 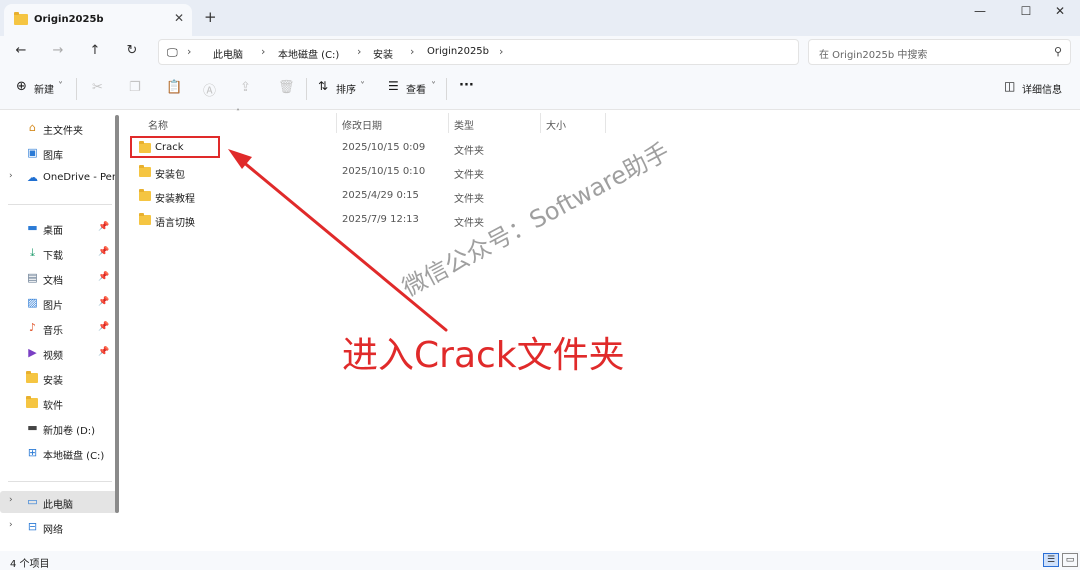 I want to click on view-icon: ☰, so click(x=393, y=86).